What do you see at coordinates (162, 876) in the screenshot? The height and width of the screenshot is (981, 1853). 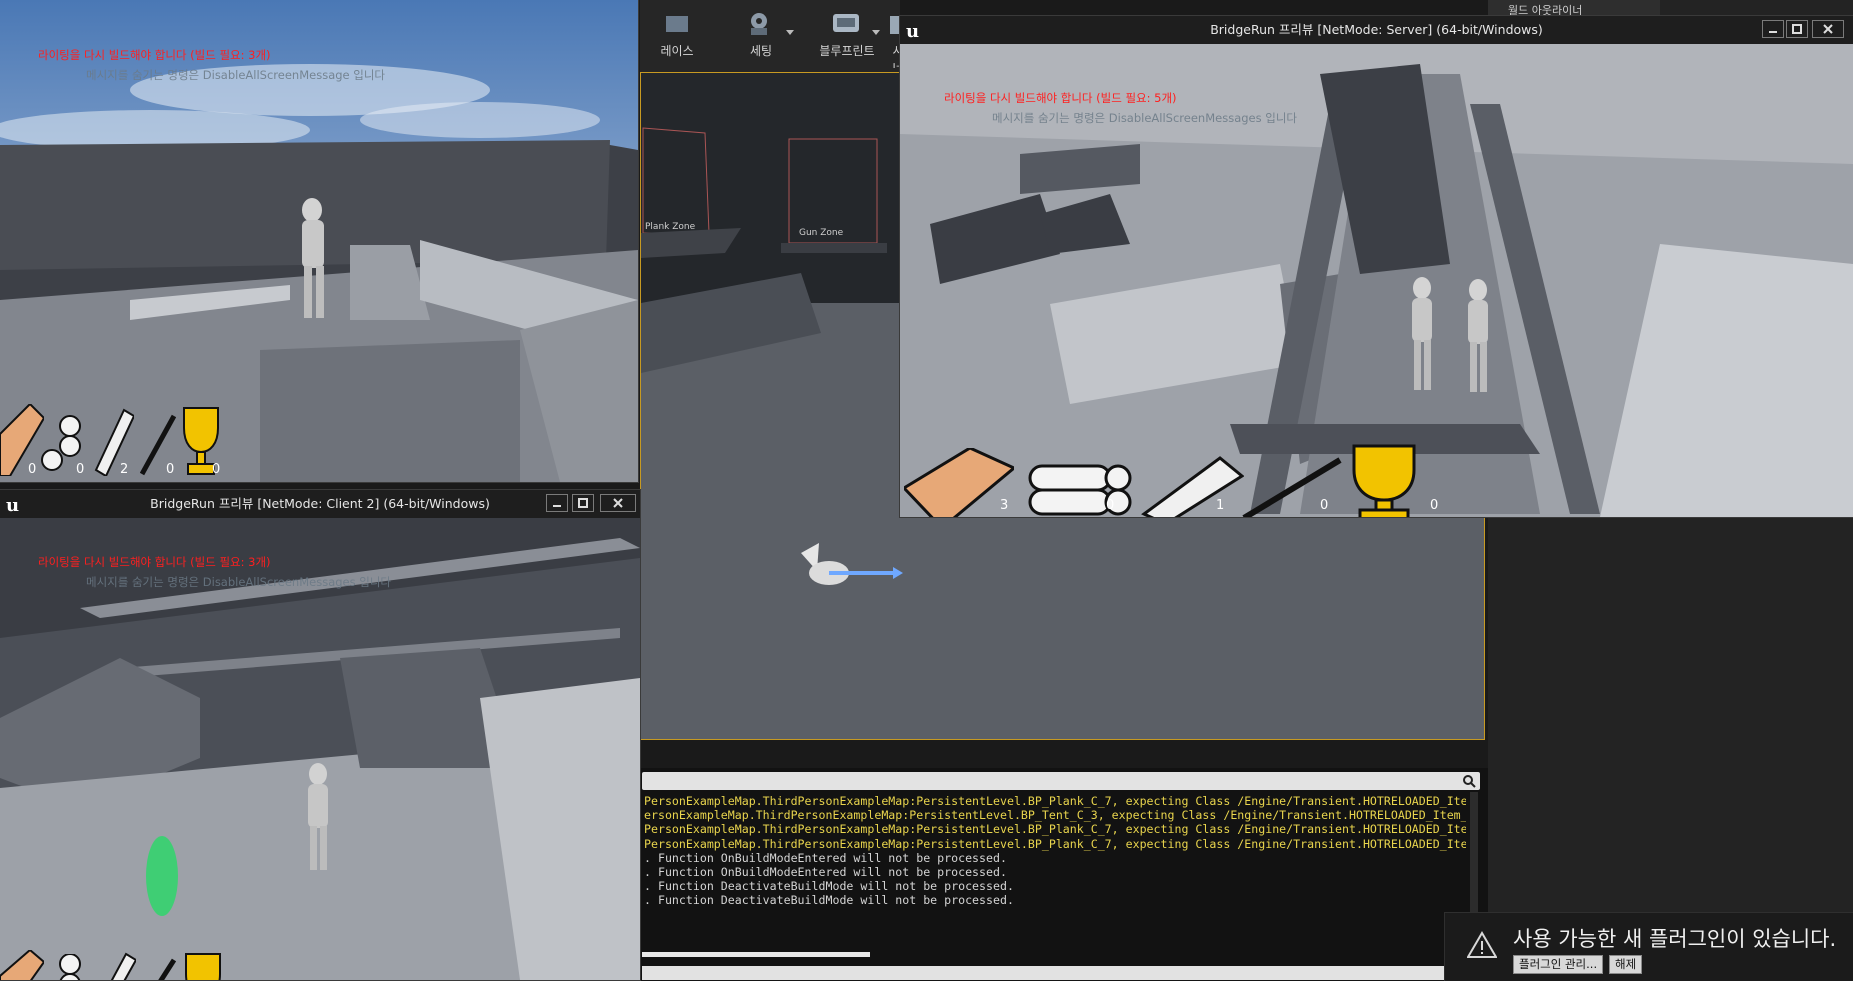 I see `pickup-marker-icon` at bounding box center [162, 876].